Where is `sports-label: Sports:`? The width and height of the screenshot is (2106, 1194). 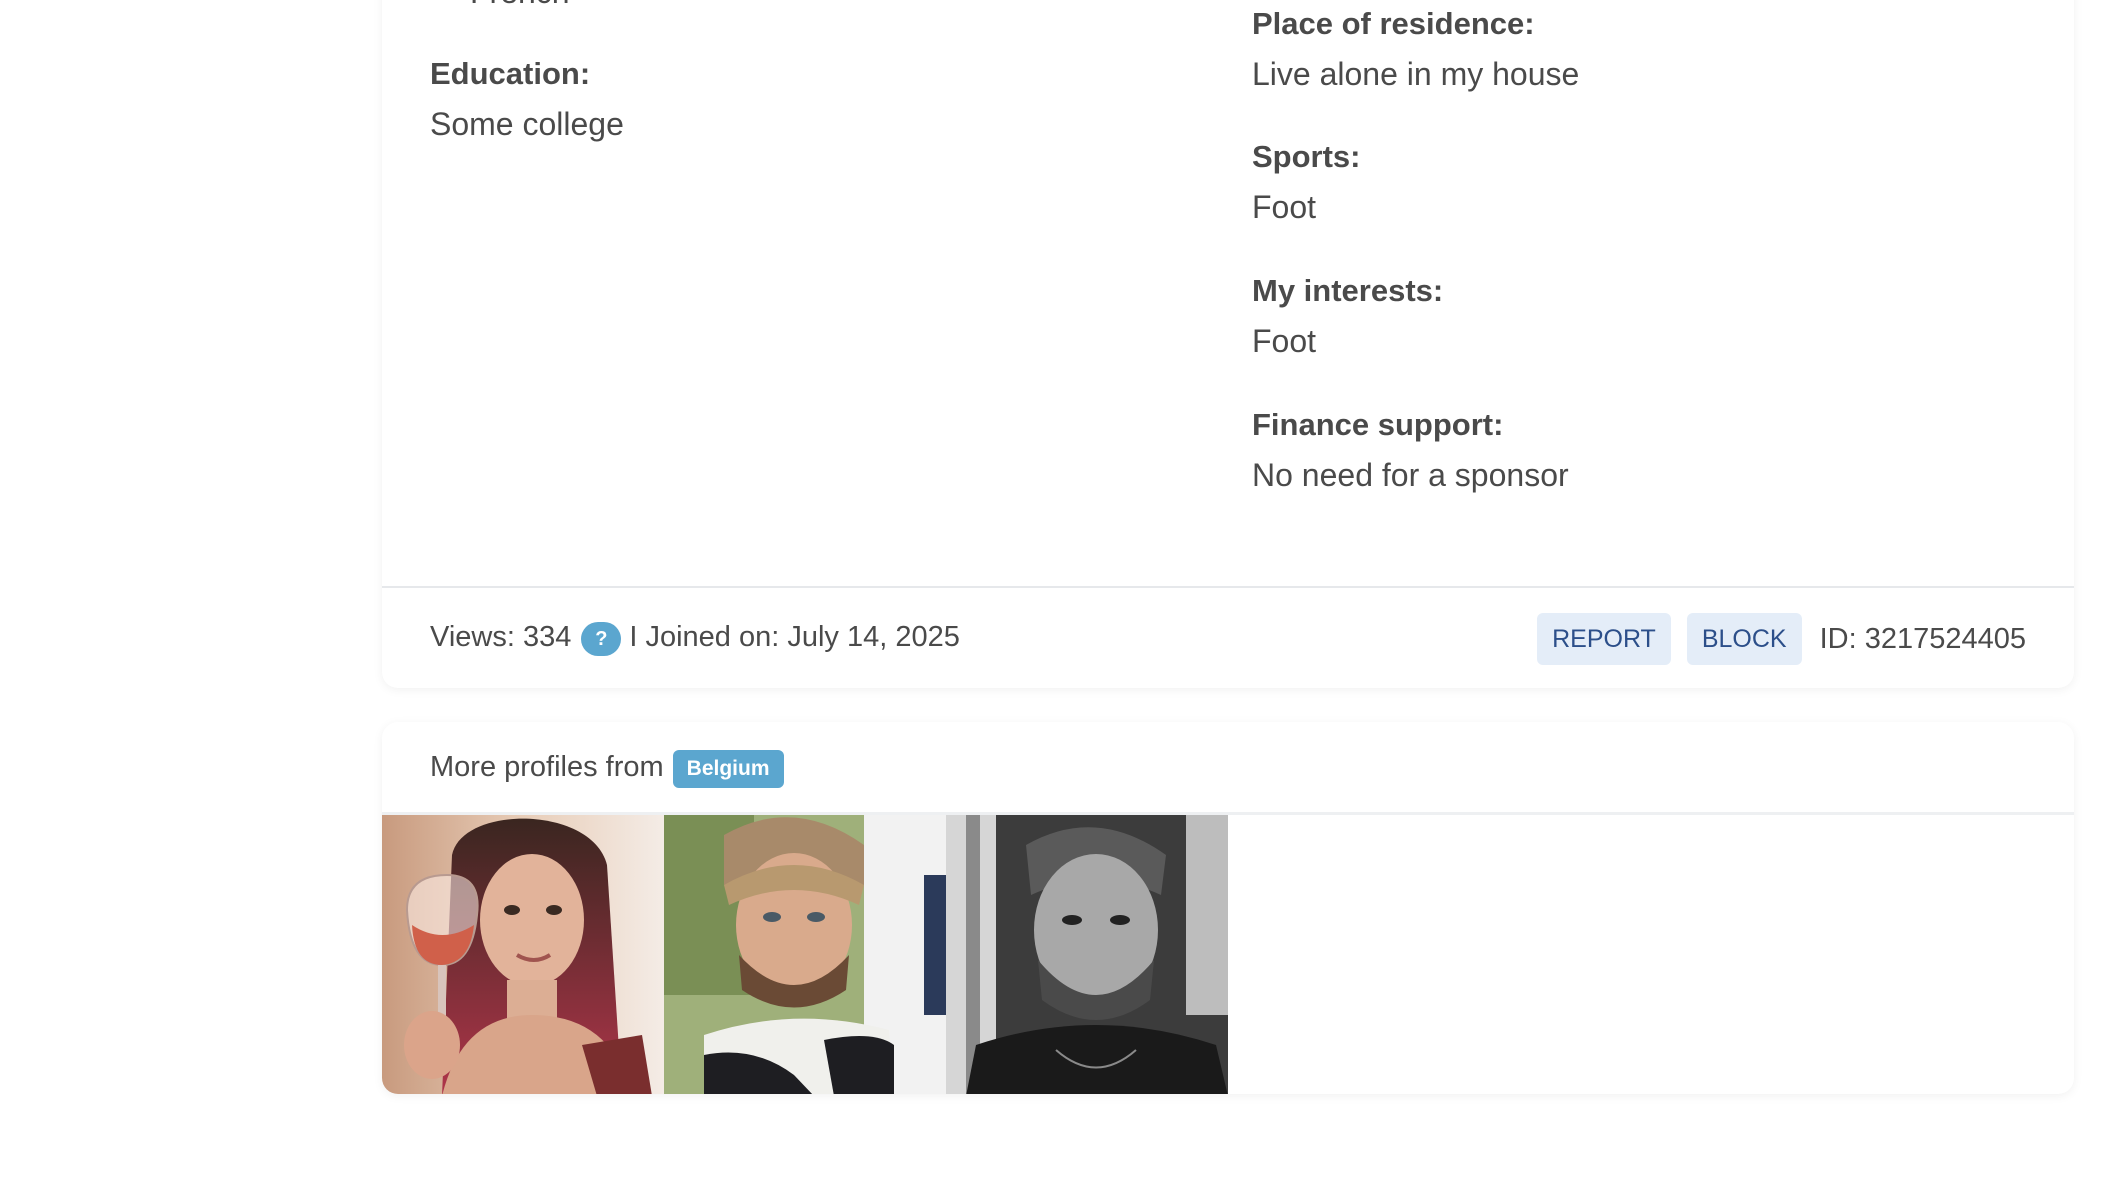
sports-label: Sports: is located at coordinates (1306, 156).